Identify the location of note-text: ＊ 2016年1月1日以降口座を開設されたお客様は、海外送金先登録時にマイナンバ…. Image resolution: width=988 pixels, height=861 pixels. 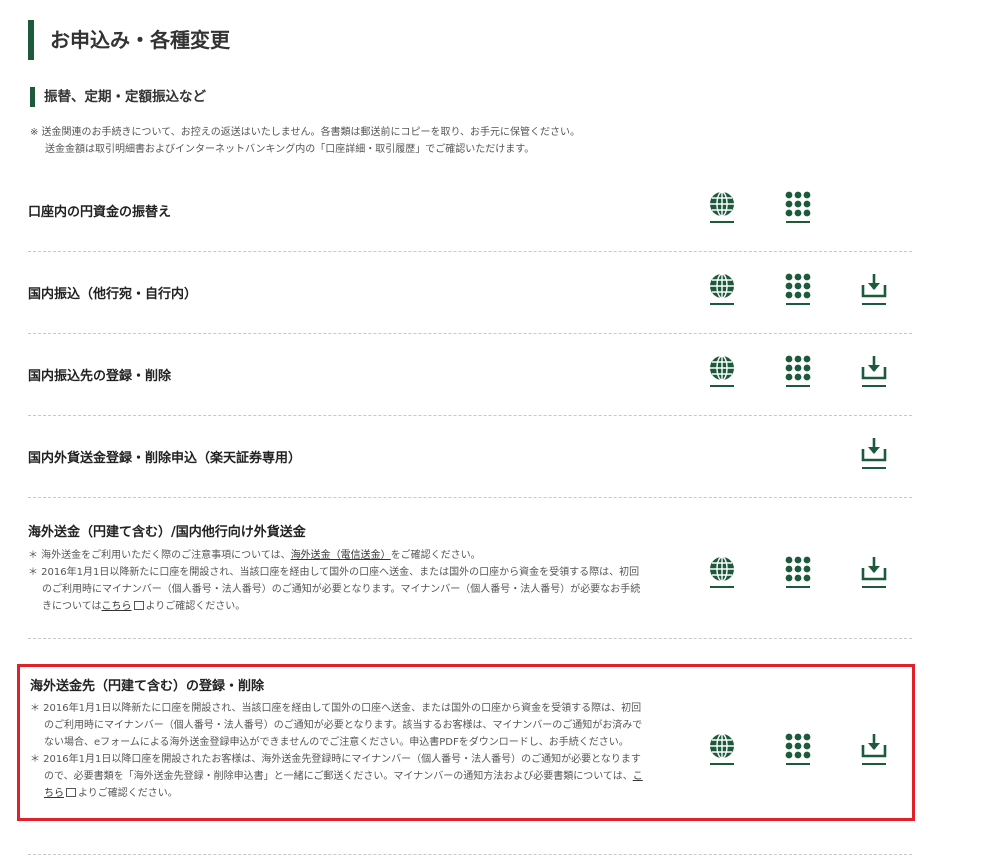
(335, 768).